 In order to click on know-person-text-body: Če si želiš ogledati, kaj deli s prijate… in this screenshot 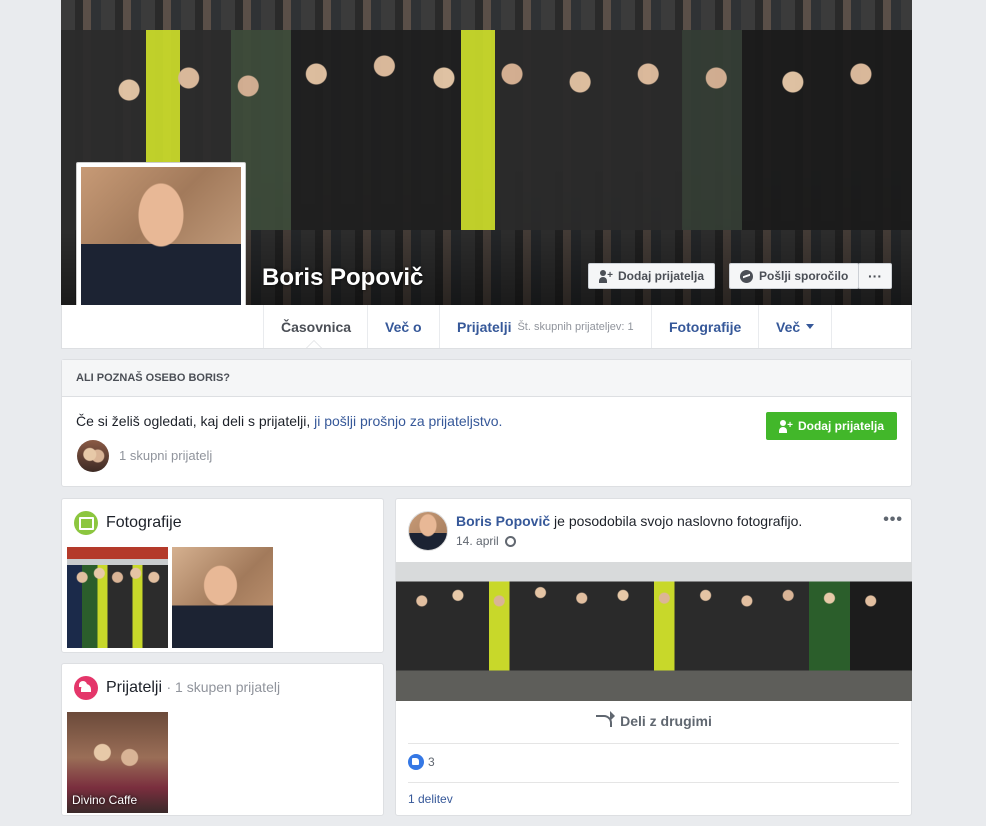, I will do `click(195, 421)`.